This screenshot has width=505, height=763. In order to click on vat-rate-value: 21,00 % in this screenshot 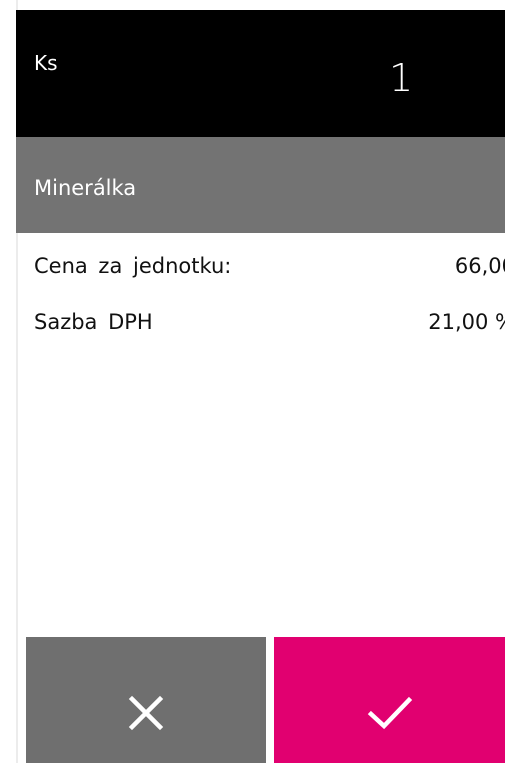, I will do `click(466, 322)`.